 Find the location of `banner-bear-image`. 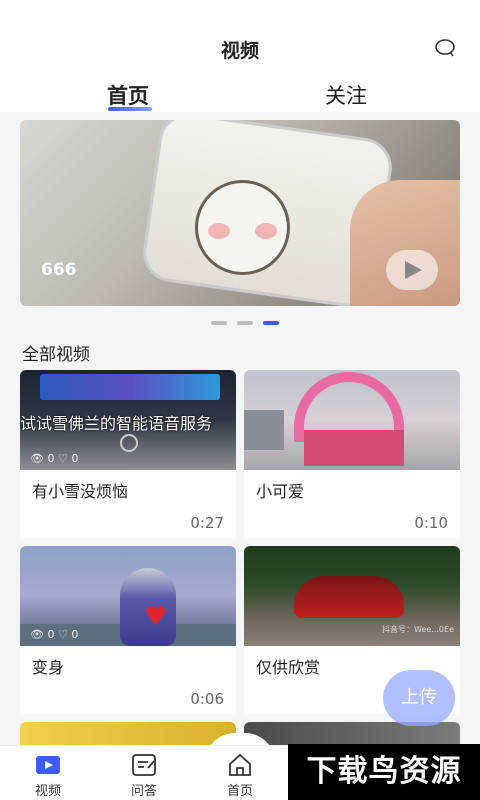

banner-bear-image is located at coordinates (242, 227).